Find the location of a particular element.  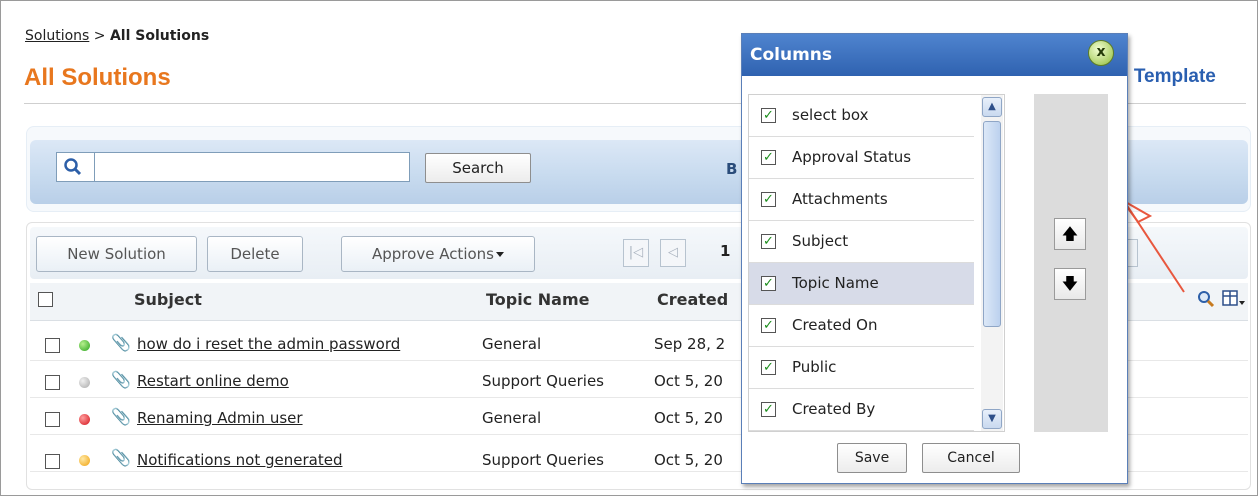

column-item-subject: ✓ Subject is located at coordinates (861, 242).